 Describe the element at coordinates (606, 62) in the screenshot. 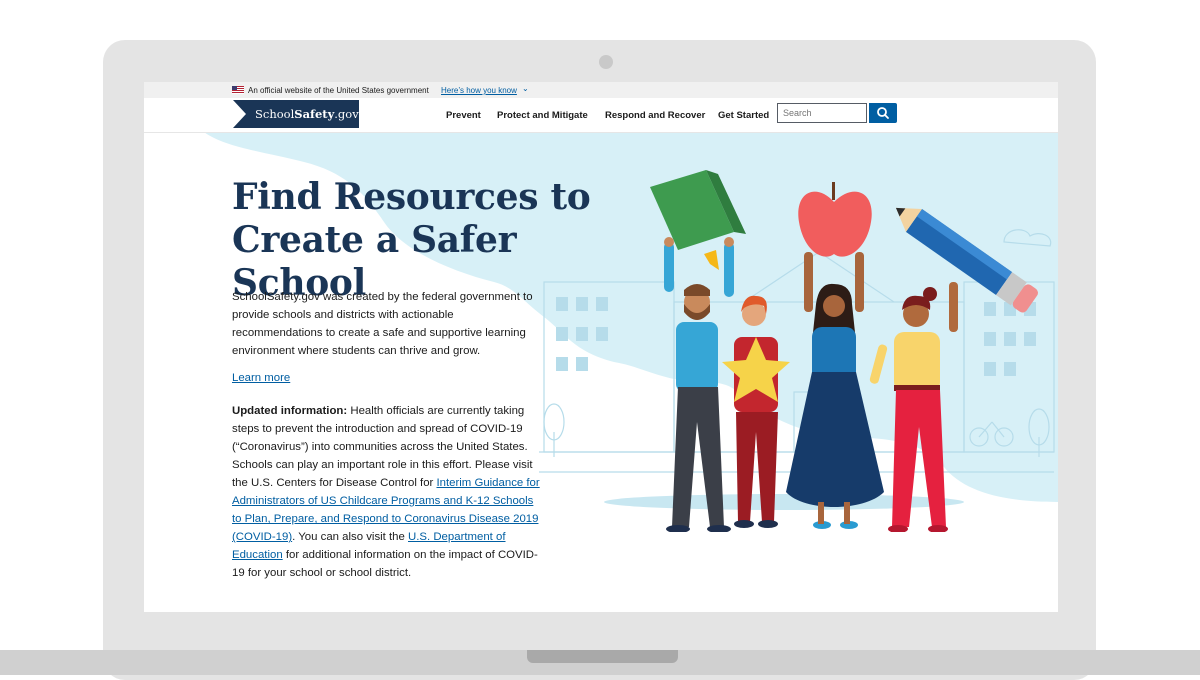

I see `laptop-camera` at that location.